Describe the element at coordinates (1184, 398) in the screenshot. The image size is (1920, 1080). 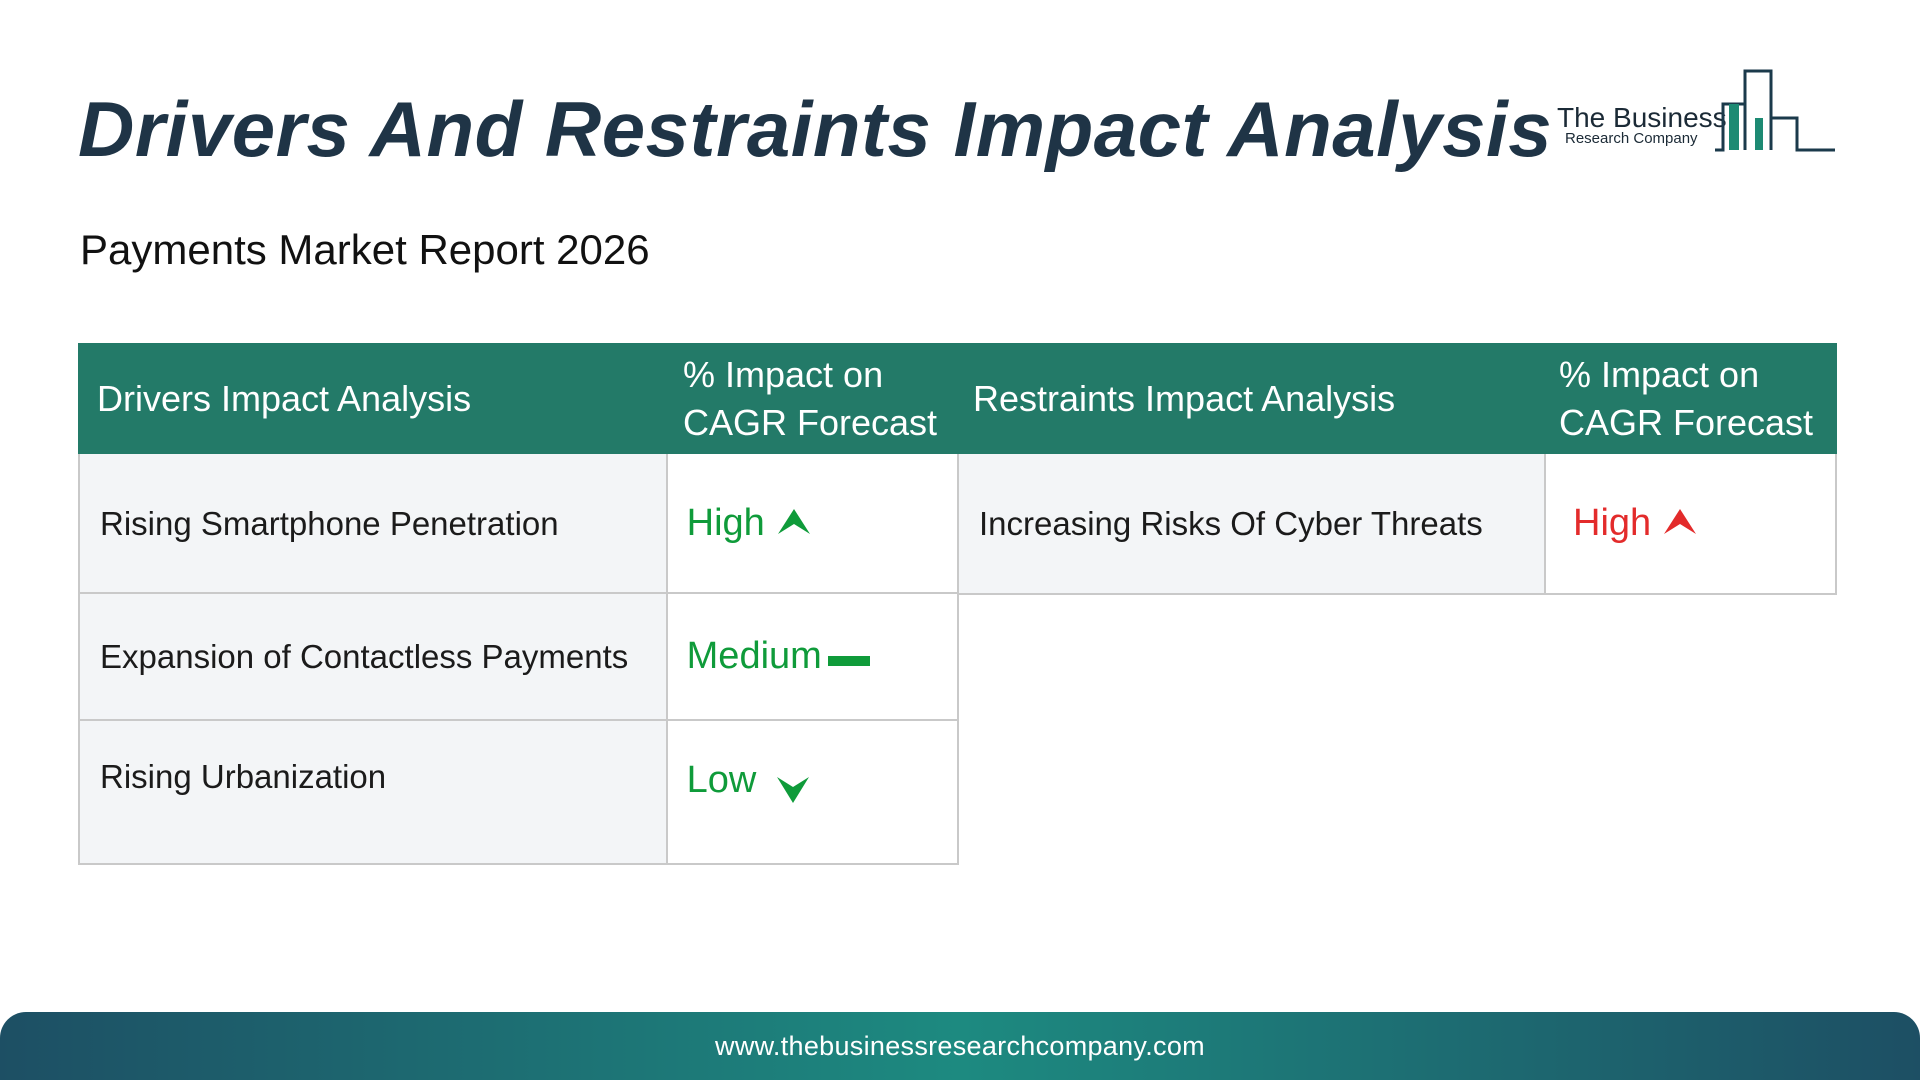
I see `header-restraints: Restraints Impact Analysis` at that location.